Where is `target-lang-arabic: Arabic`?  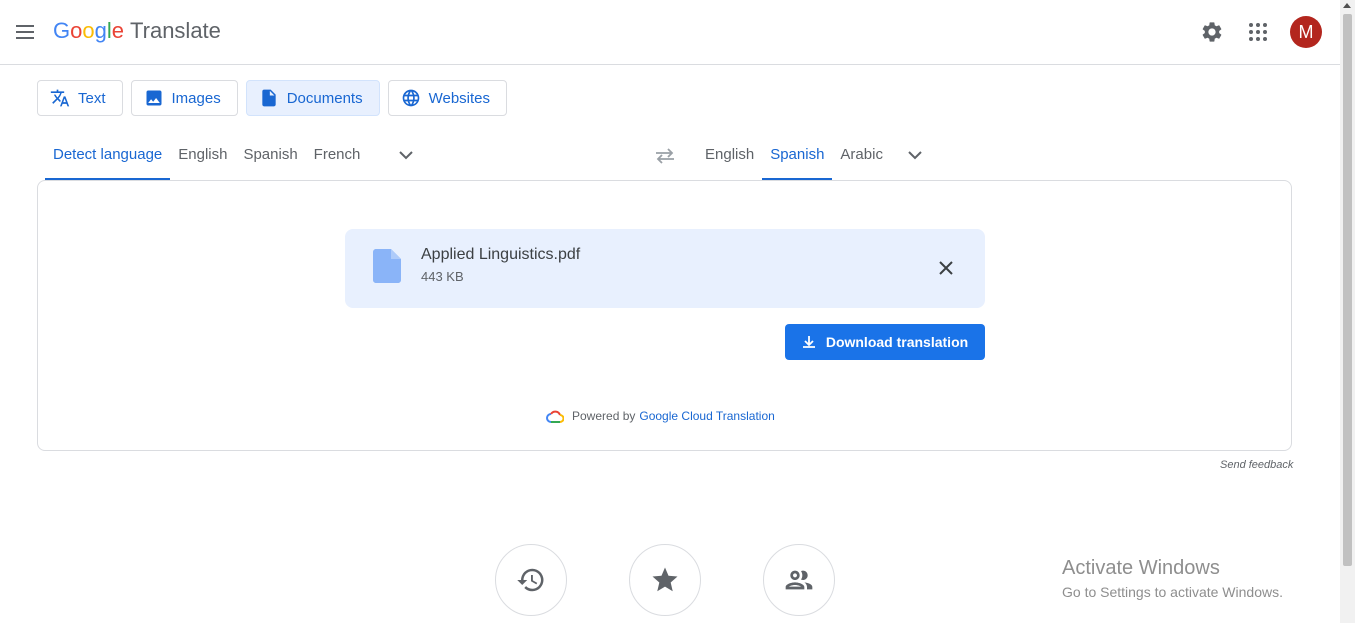 target-lang-arabic: Arabic is located at coordinates (861, 155).